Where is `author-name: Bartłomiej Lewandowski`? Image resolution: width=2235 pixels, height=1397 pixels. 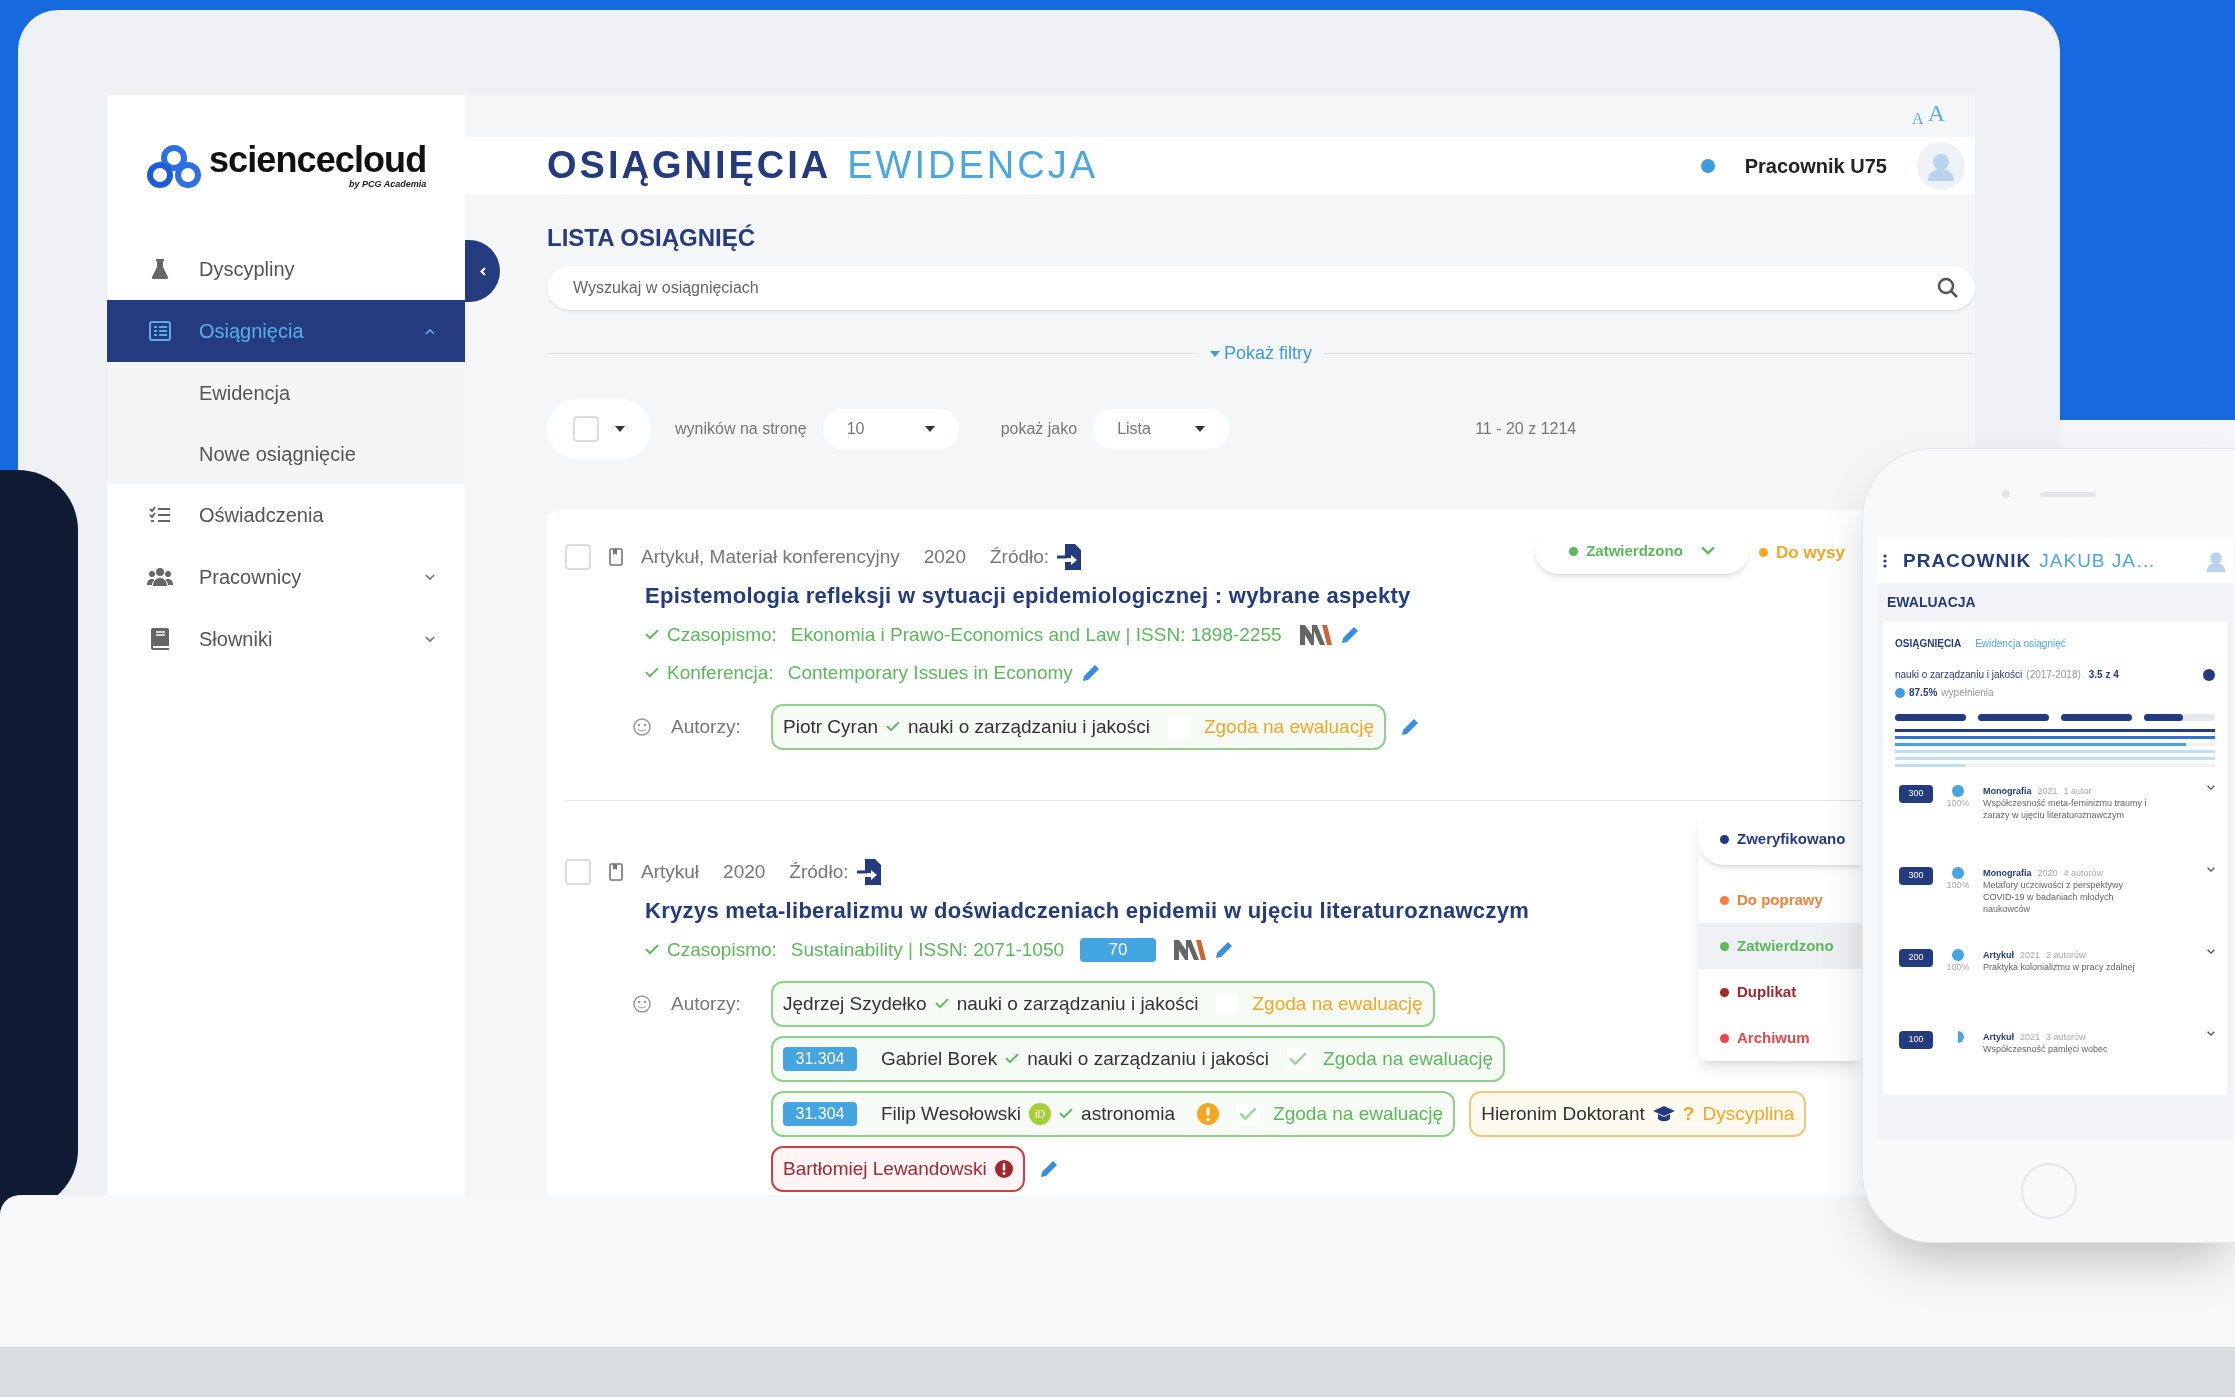
author-name: Bartłomiej Lewandowski is located at coordinates (885, 1168).